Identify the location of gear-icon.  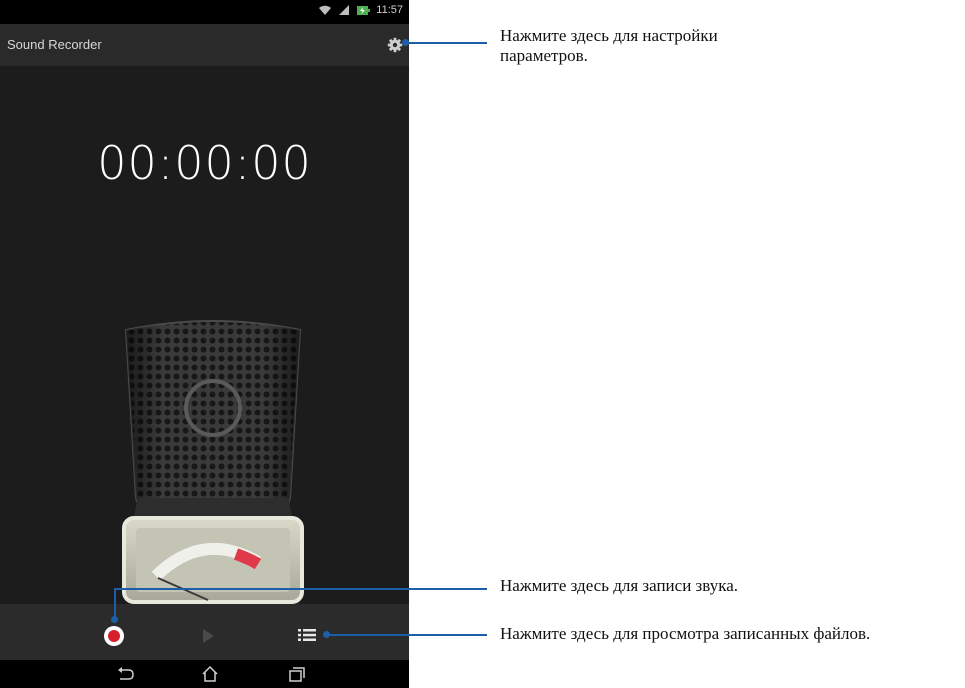
(395, 45).